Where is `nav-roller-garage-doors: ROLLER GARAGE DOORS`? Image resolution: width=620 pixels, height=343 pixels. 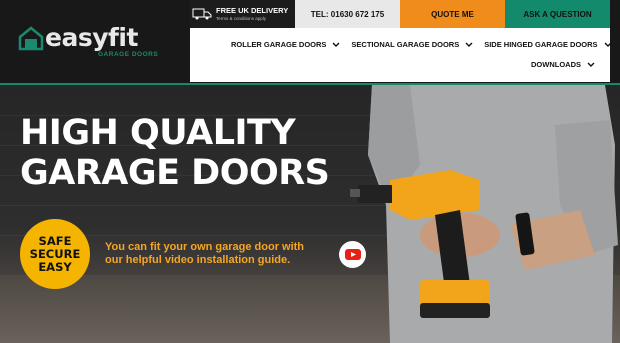
nav-roller-garage-doors: ROLLER GARAGE DOORS is located at coordinates (285, 44).